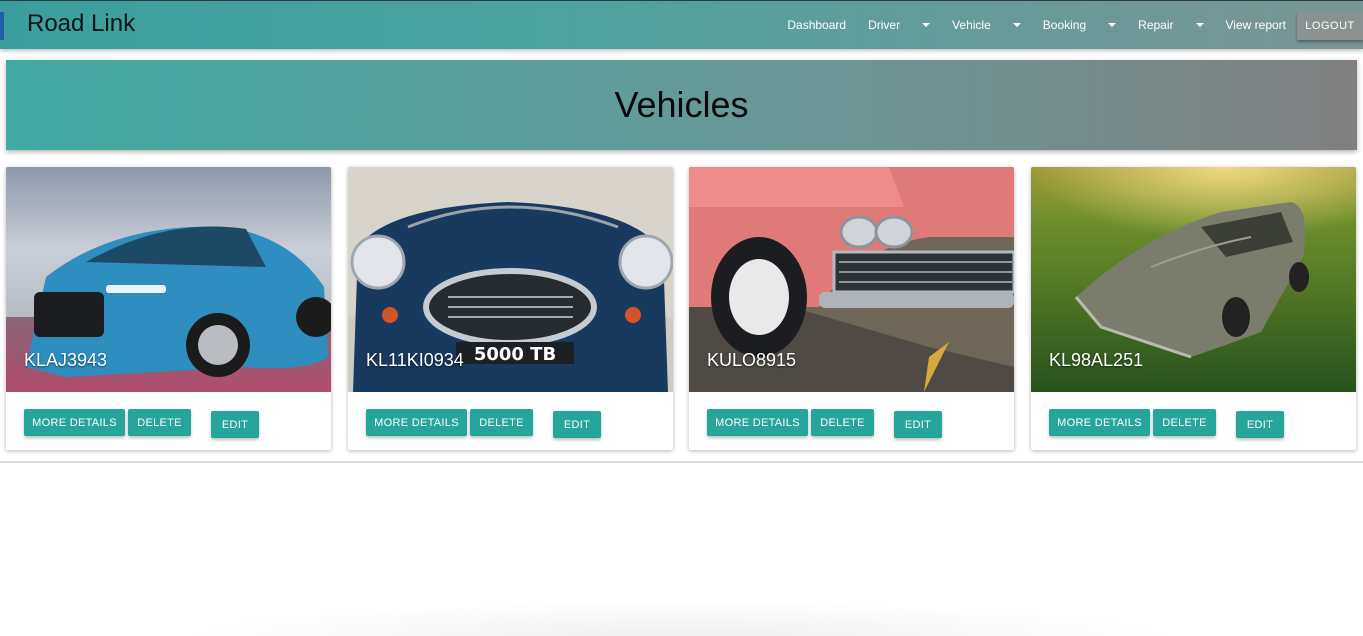  What do you see at coordinates (2, 26) in the screenshot?
I see `brand-accent-bar` at bounding box center [2, 26].